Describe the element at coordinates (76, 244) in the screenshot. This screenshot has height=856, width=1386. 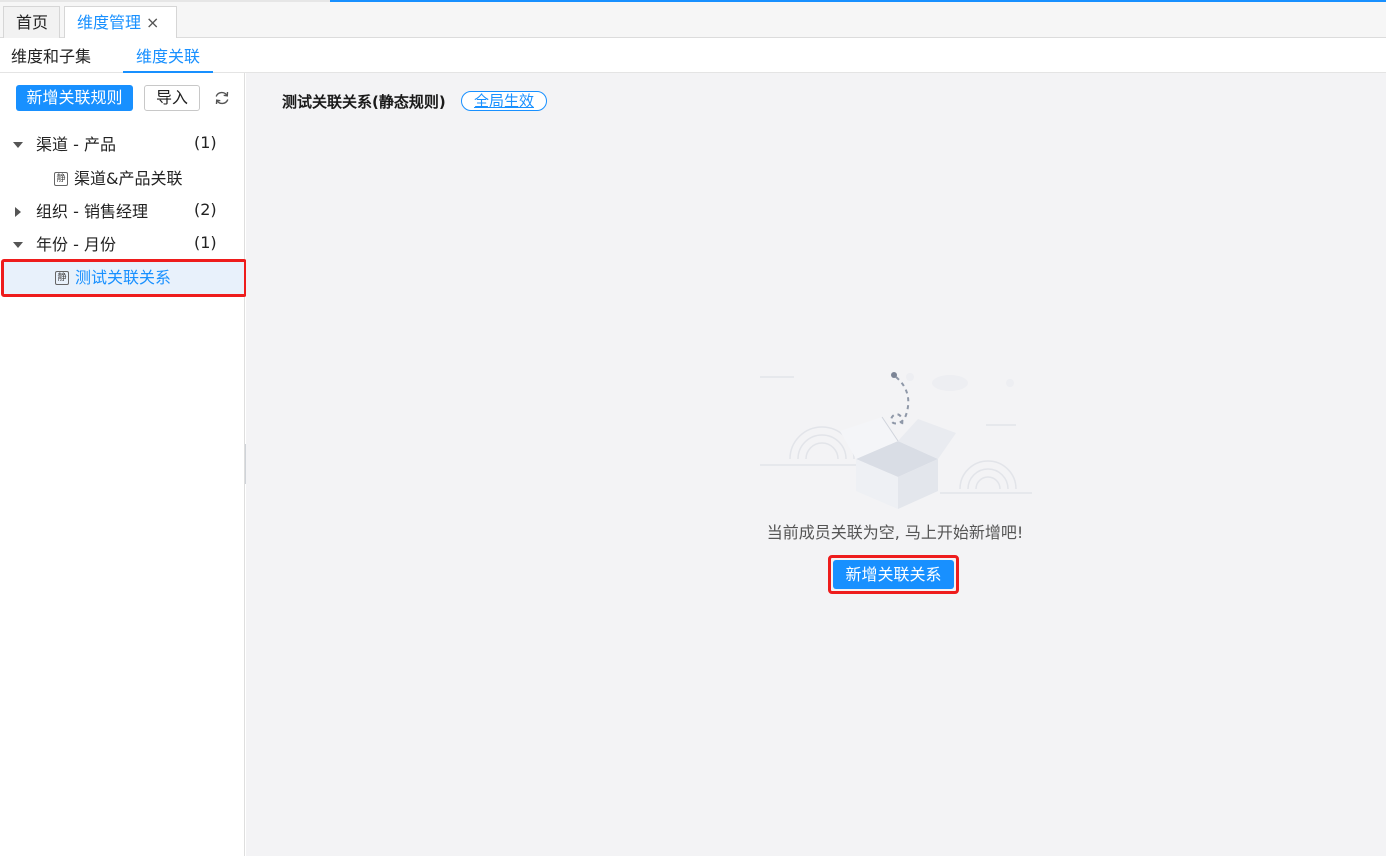
I see `tree-group-label: 年份 - 月份` at that location.